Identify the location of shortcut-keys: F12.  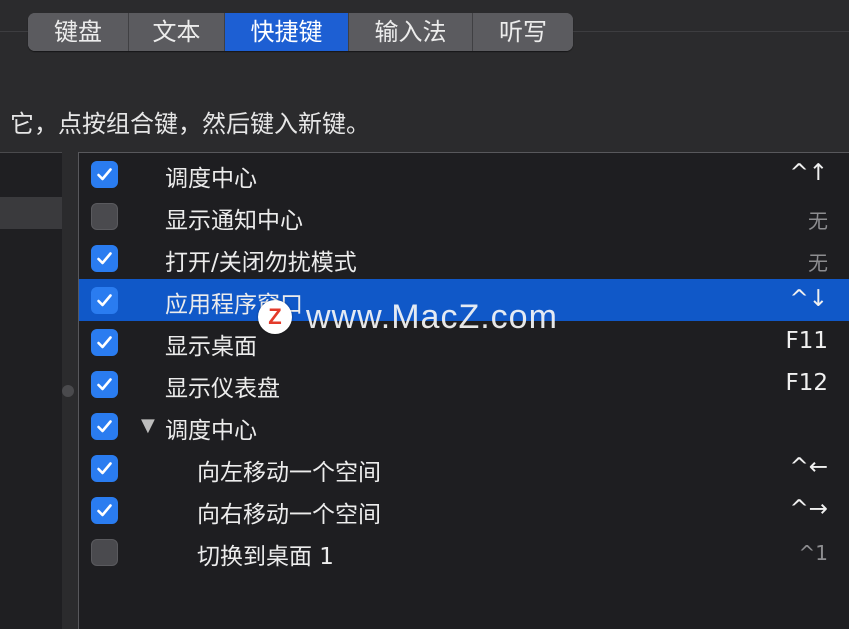
(807, 383).